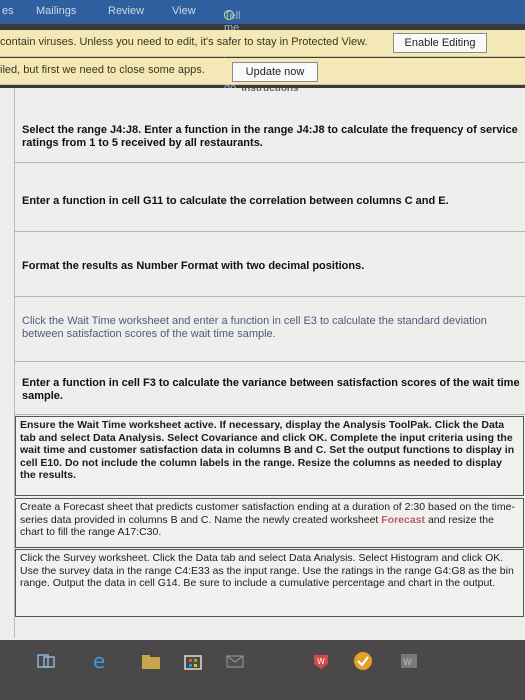 Image resolution: width=525 pixels, height=700 pixels. I want to click on tab-view: View, so click(184, 11).